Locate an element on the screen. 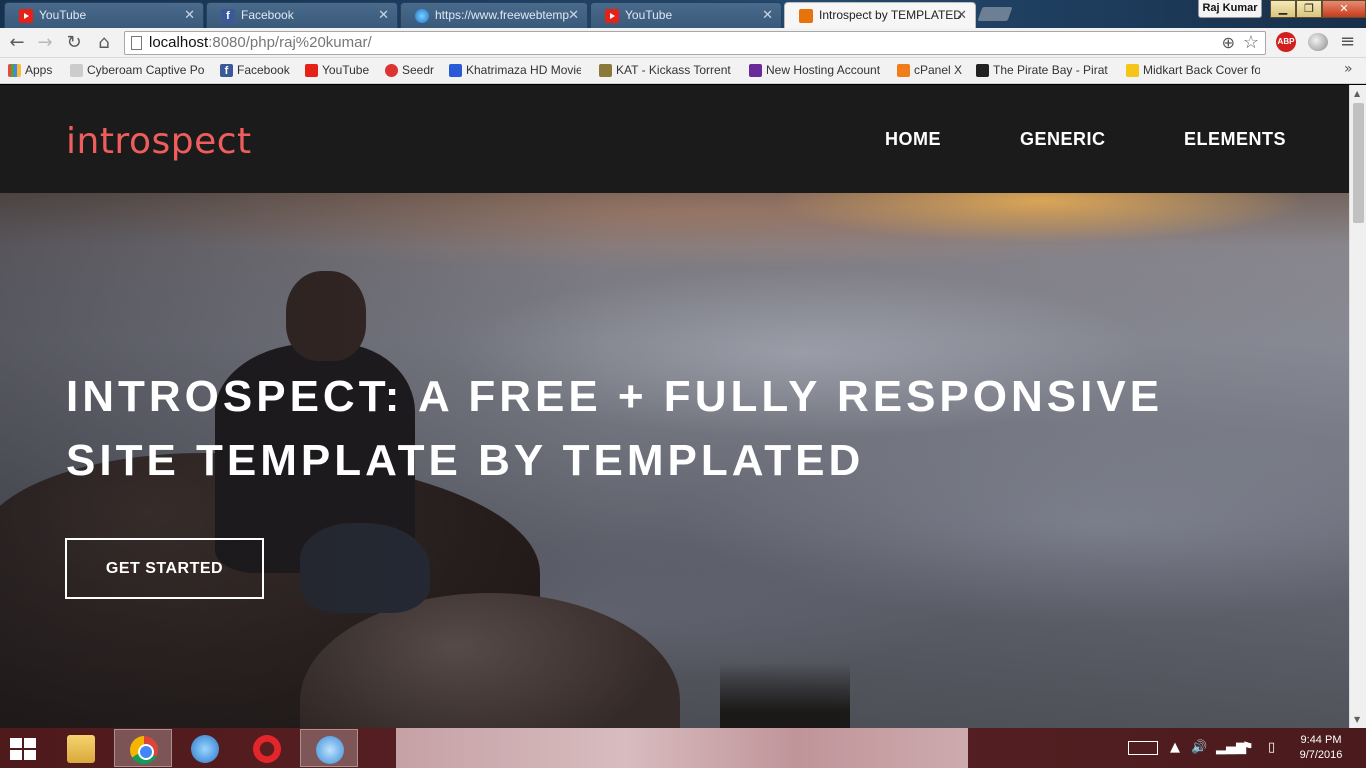 This screenshot has height=768, width=1366. taskbar-preview is located at coordinates (682, 748).